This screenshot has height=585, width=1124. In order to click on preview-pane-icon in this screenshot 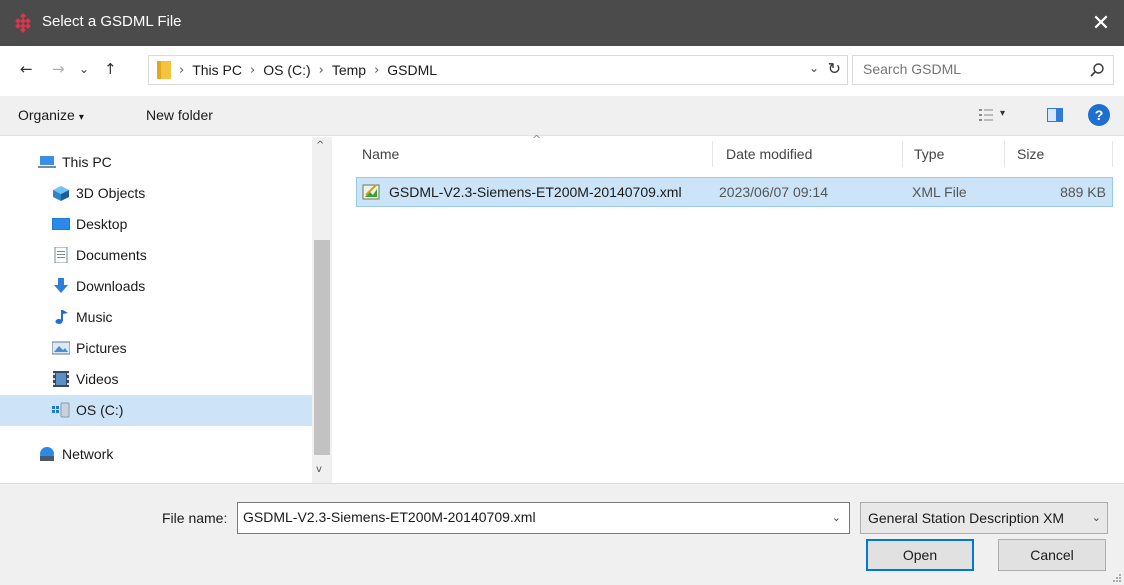, I will do `click(1055, 115)`.